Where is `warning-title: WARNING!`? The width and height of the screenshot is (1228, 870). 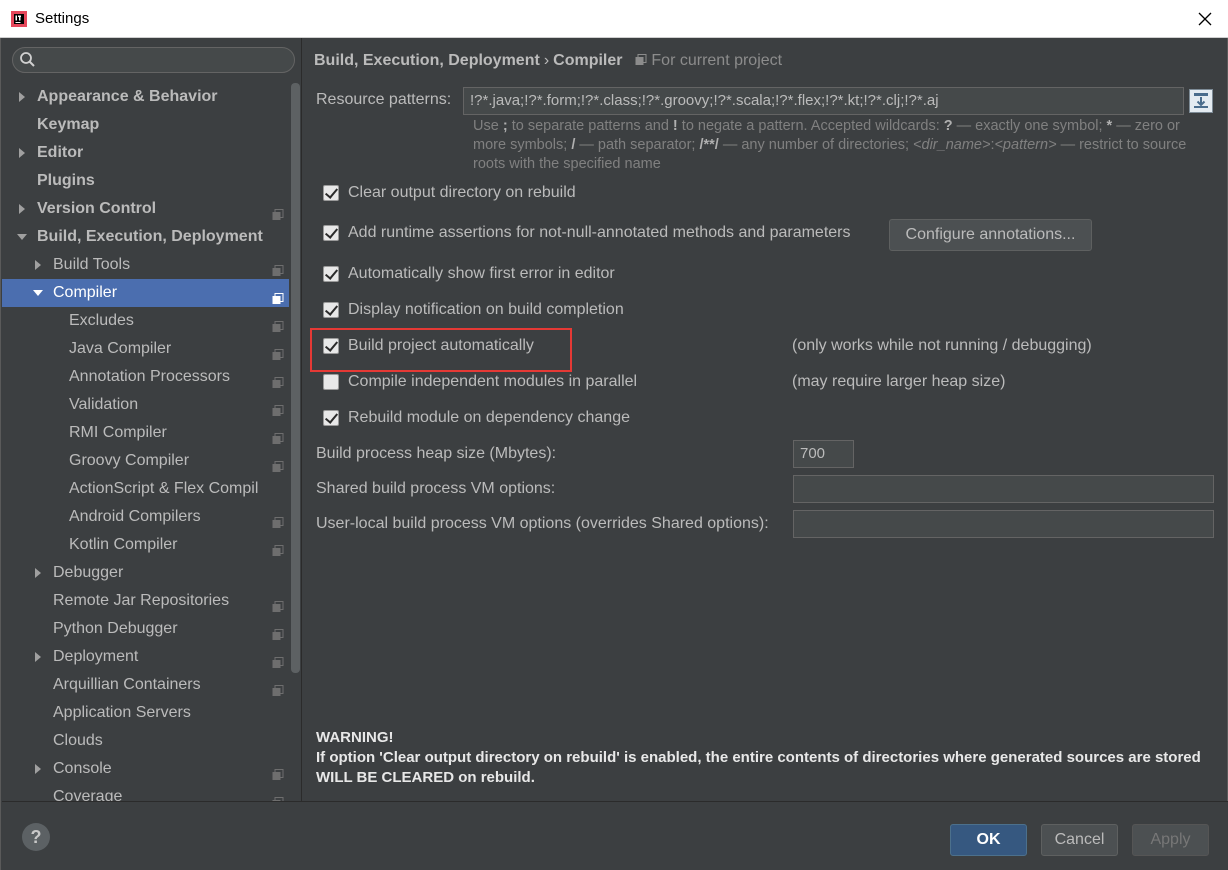
warning-title: WARNING! is located at coordinates (355, 737).